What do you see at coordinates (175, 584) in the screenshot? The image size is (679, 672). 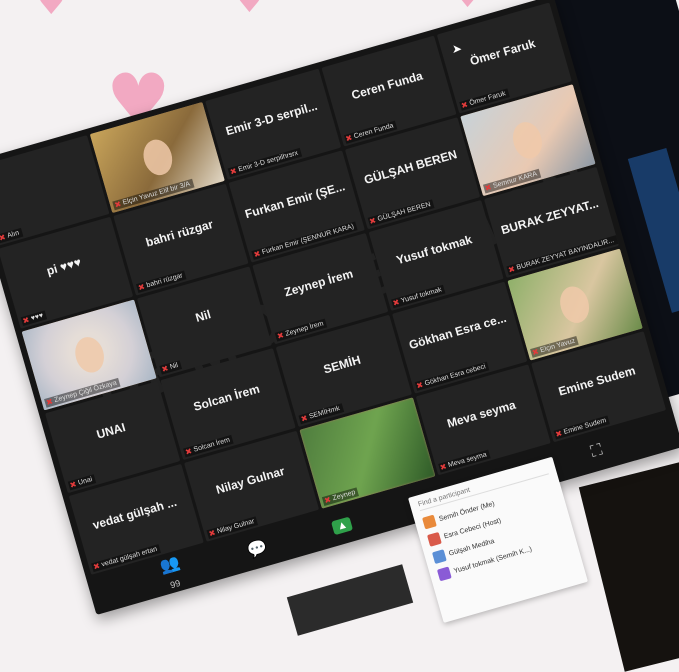 I see `participants-count: 99` at bounding box center [175, 584].